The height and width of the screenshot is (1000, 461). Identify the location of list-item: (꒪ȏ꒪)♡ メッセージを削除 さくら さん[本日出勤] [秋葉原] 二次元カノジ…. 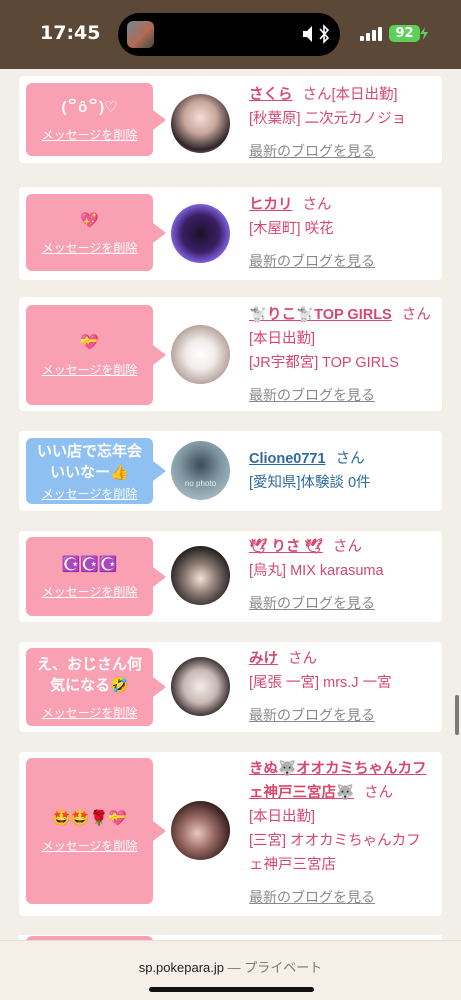
(230, 119).